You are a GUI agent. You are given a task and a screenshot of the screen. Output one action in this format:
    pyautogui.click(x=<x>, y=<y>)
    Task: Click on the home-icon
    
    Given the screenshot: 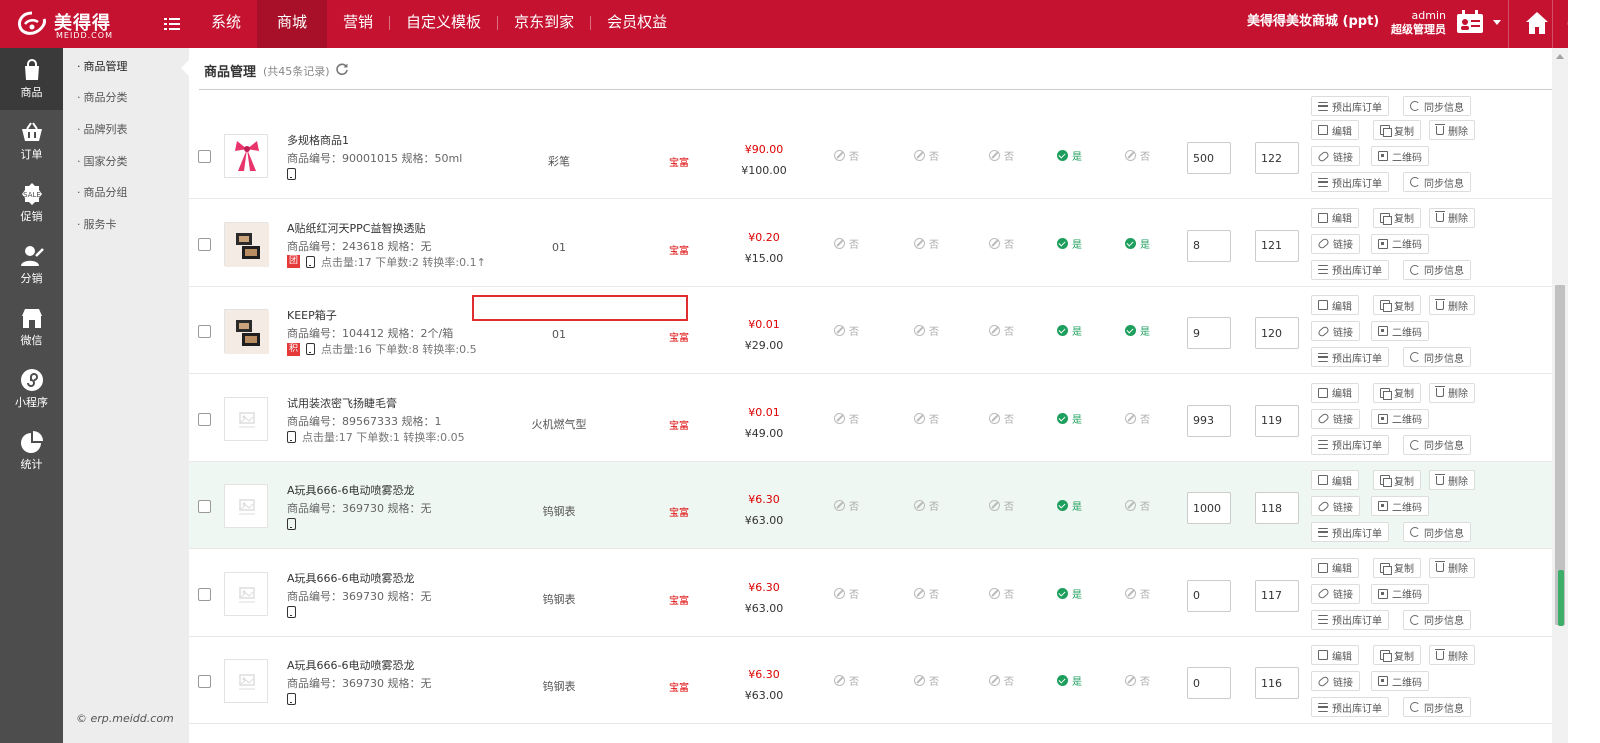 What is the action you would take?
    pyautogui.click(x=1537, y=23)
    